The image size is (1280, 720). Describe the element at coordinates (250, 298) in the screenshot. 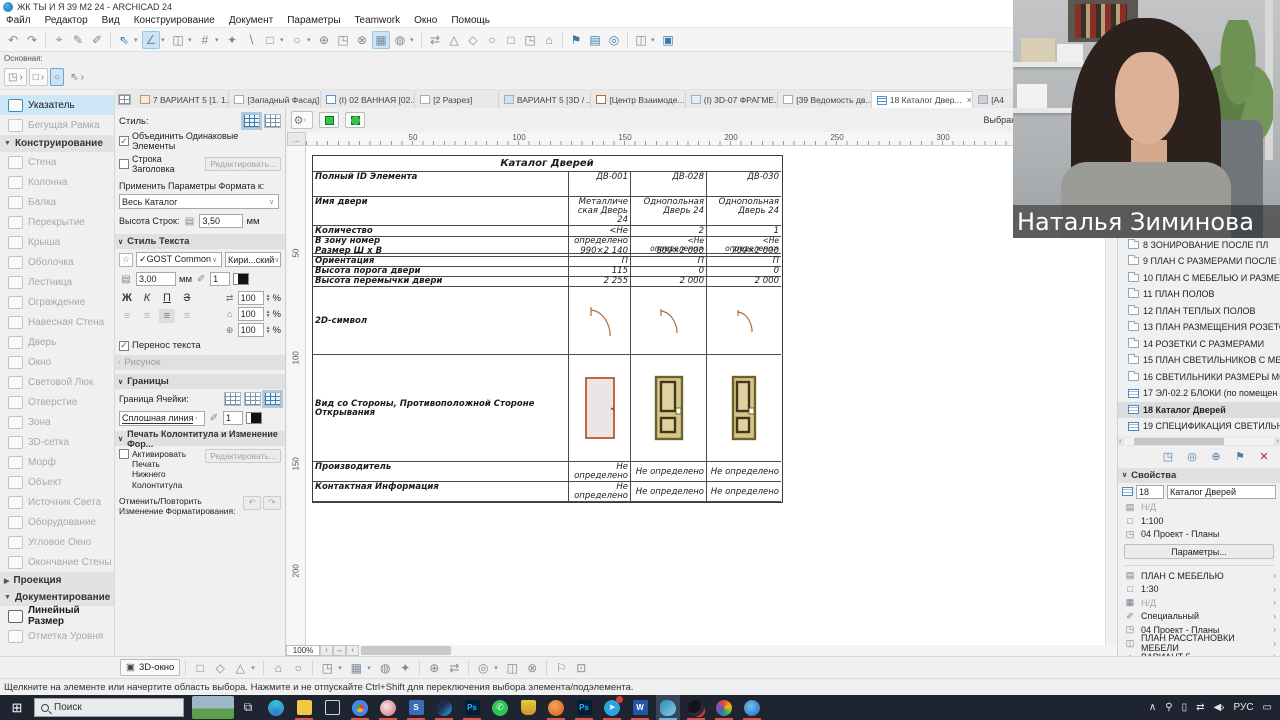

I see `line-spacing-input: 100` at that location.